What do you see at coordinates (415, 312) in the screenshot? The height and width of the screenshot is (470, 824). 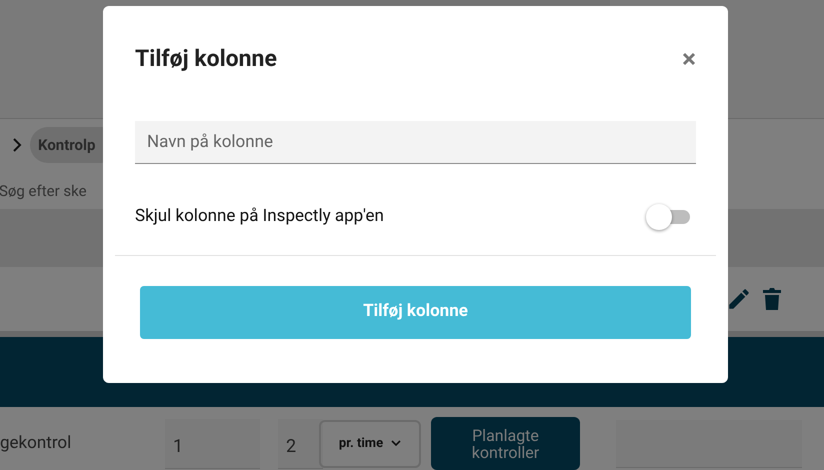 I see `add-column-button: Tilføj kolonne` at bounding box center [415, 312].